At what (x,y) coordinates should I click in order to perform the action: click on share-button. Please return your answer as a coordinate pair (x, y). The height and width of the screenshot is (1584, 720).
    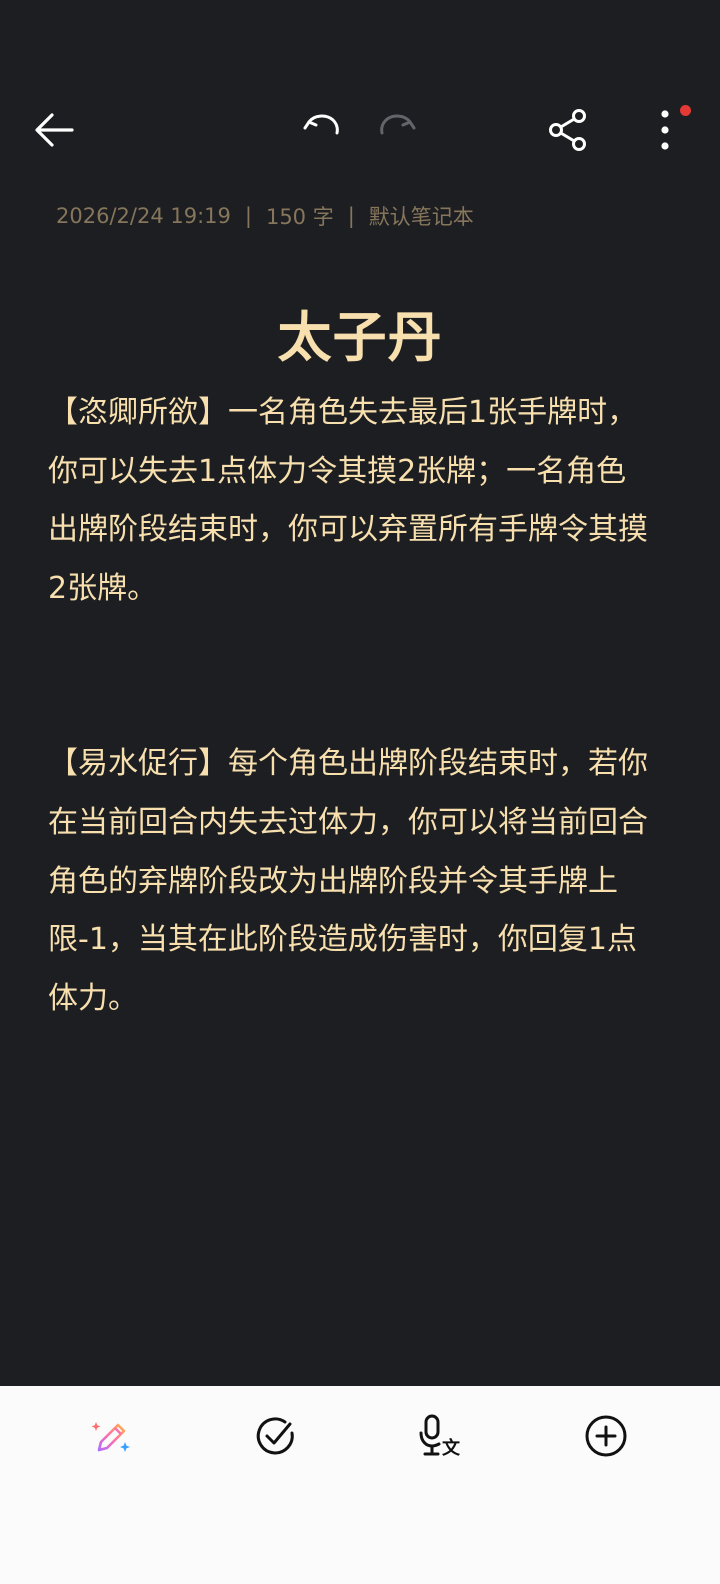
    Looking at the image, I should click on (568, 130).